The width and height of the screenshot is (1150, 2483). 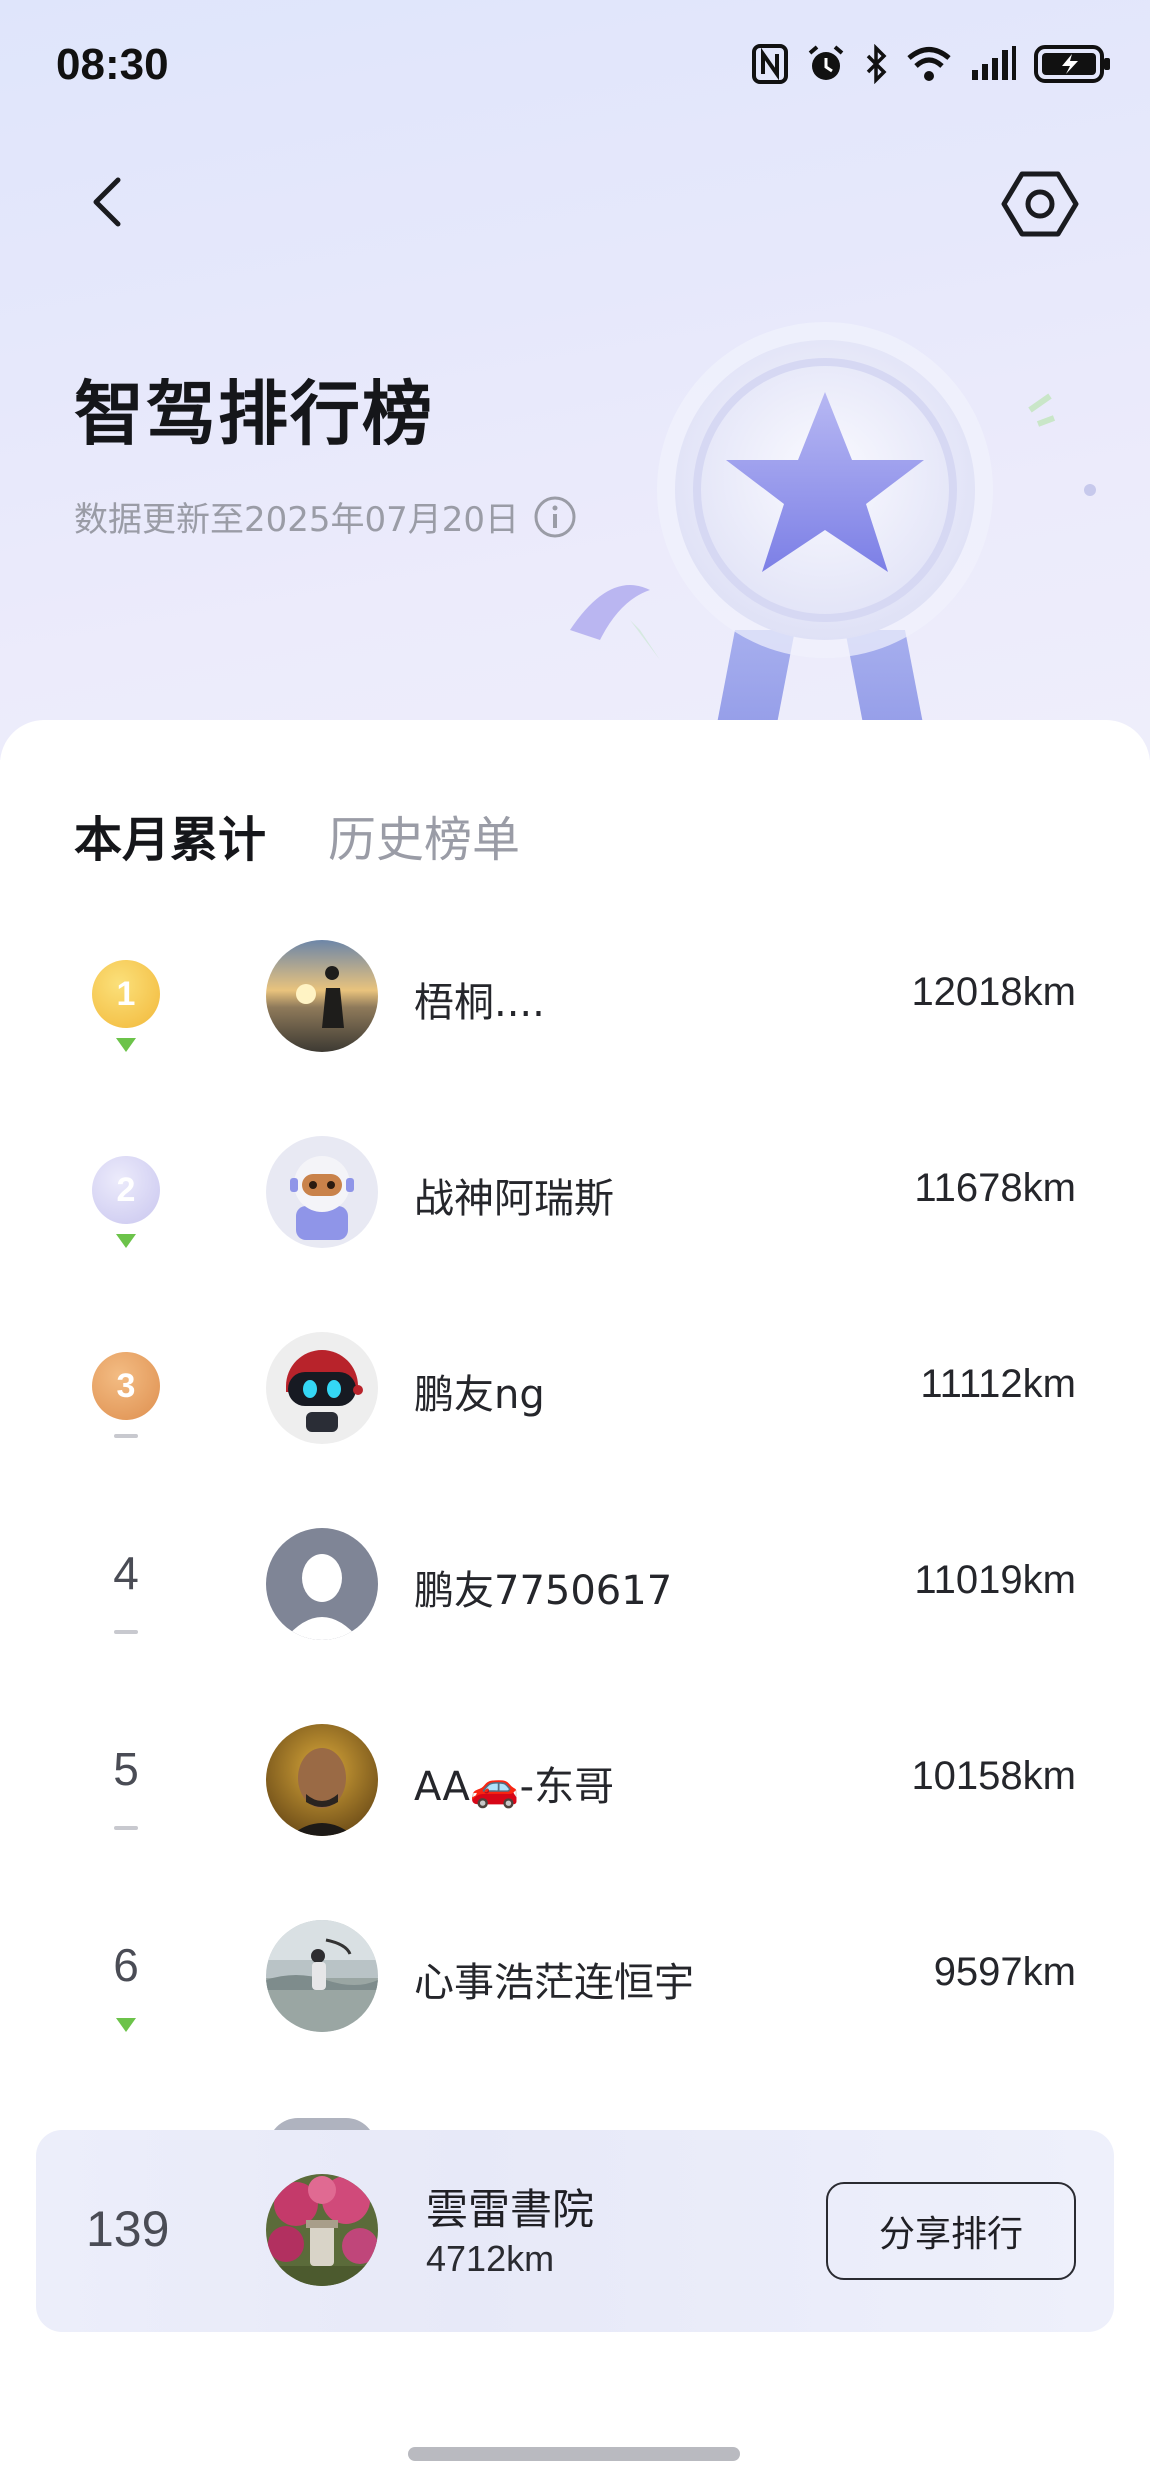 I want to click on signal-icon, so click(x=994, y=63).